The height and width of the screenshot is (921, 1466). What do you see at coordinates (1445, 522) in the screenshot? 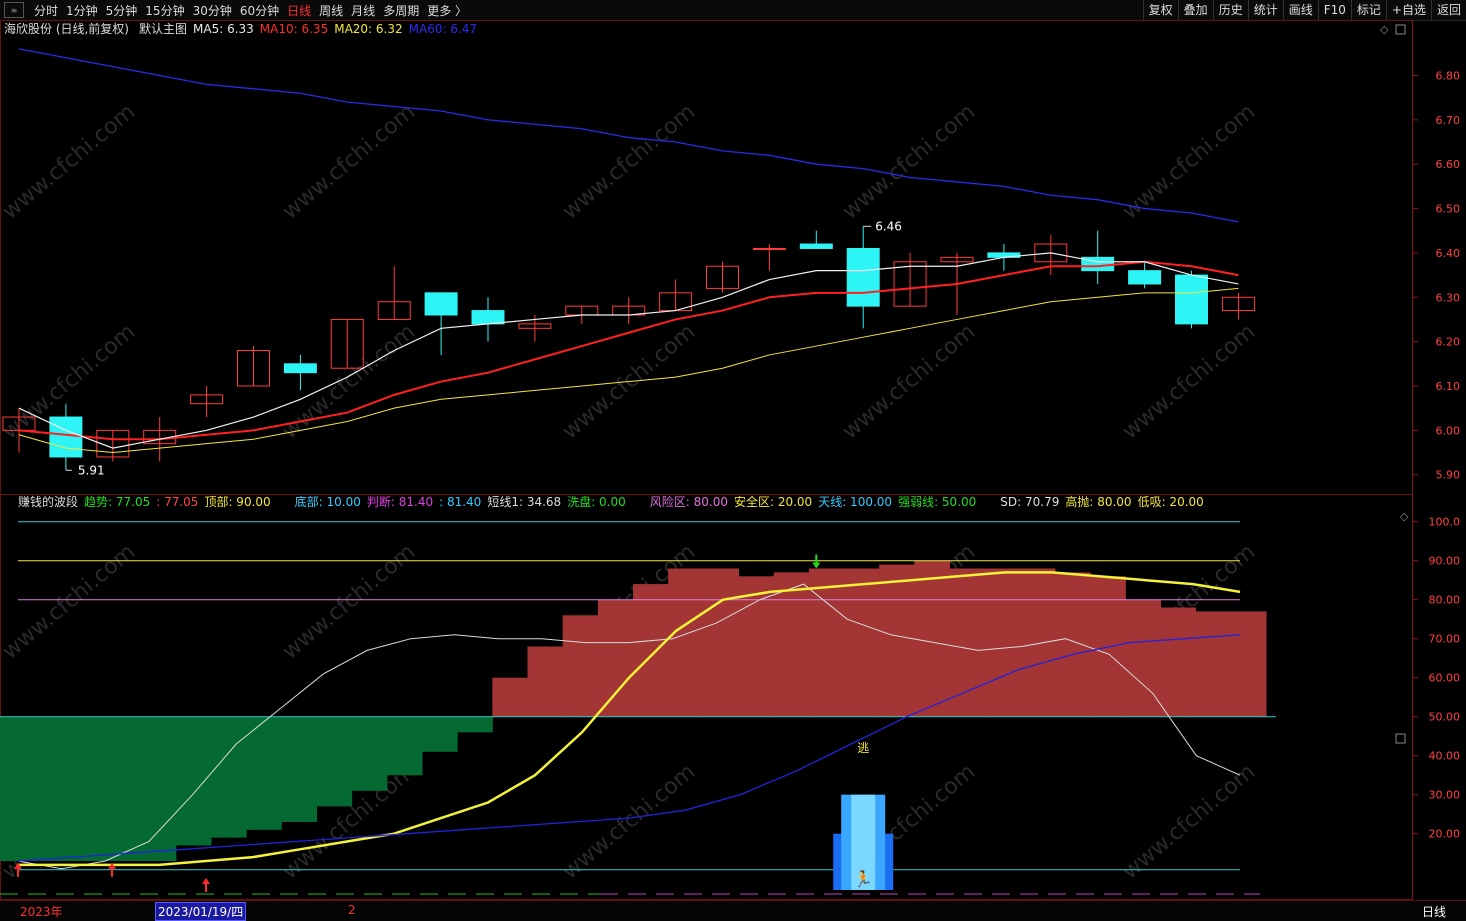
I see `indicator-tick-0: 100.0` at bounding box center [1445, 522].